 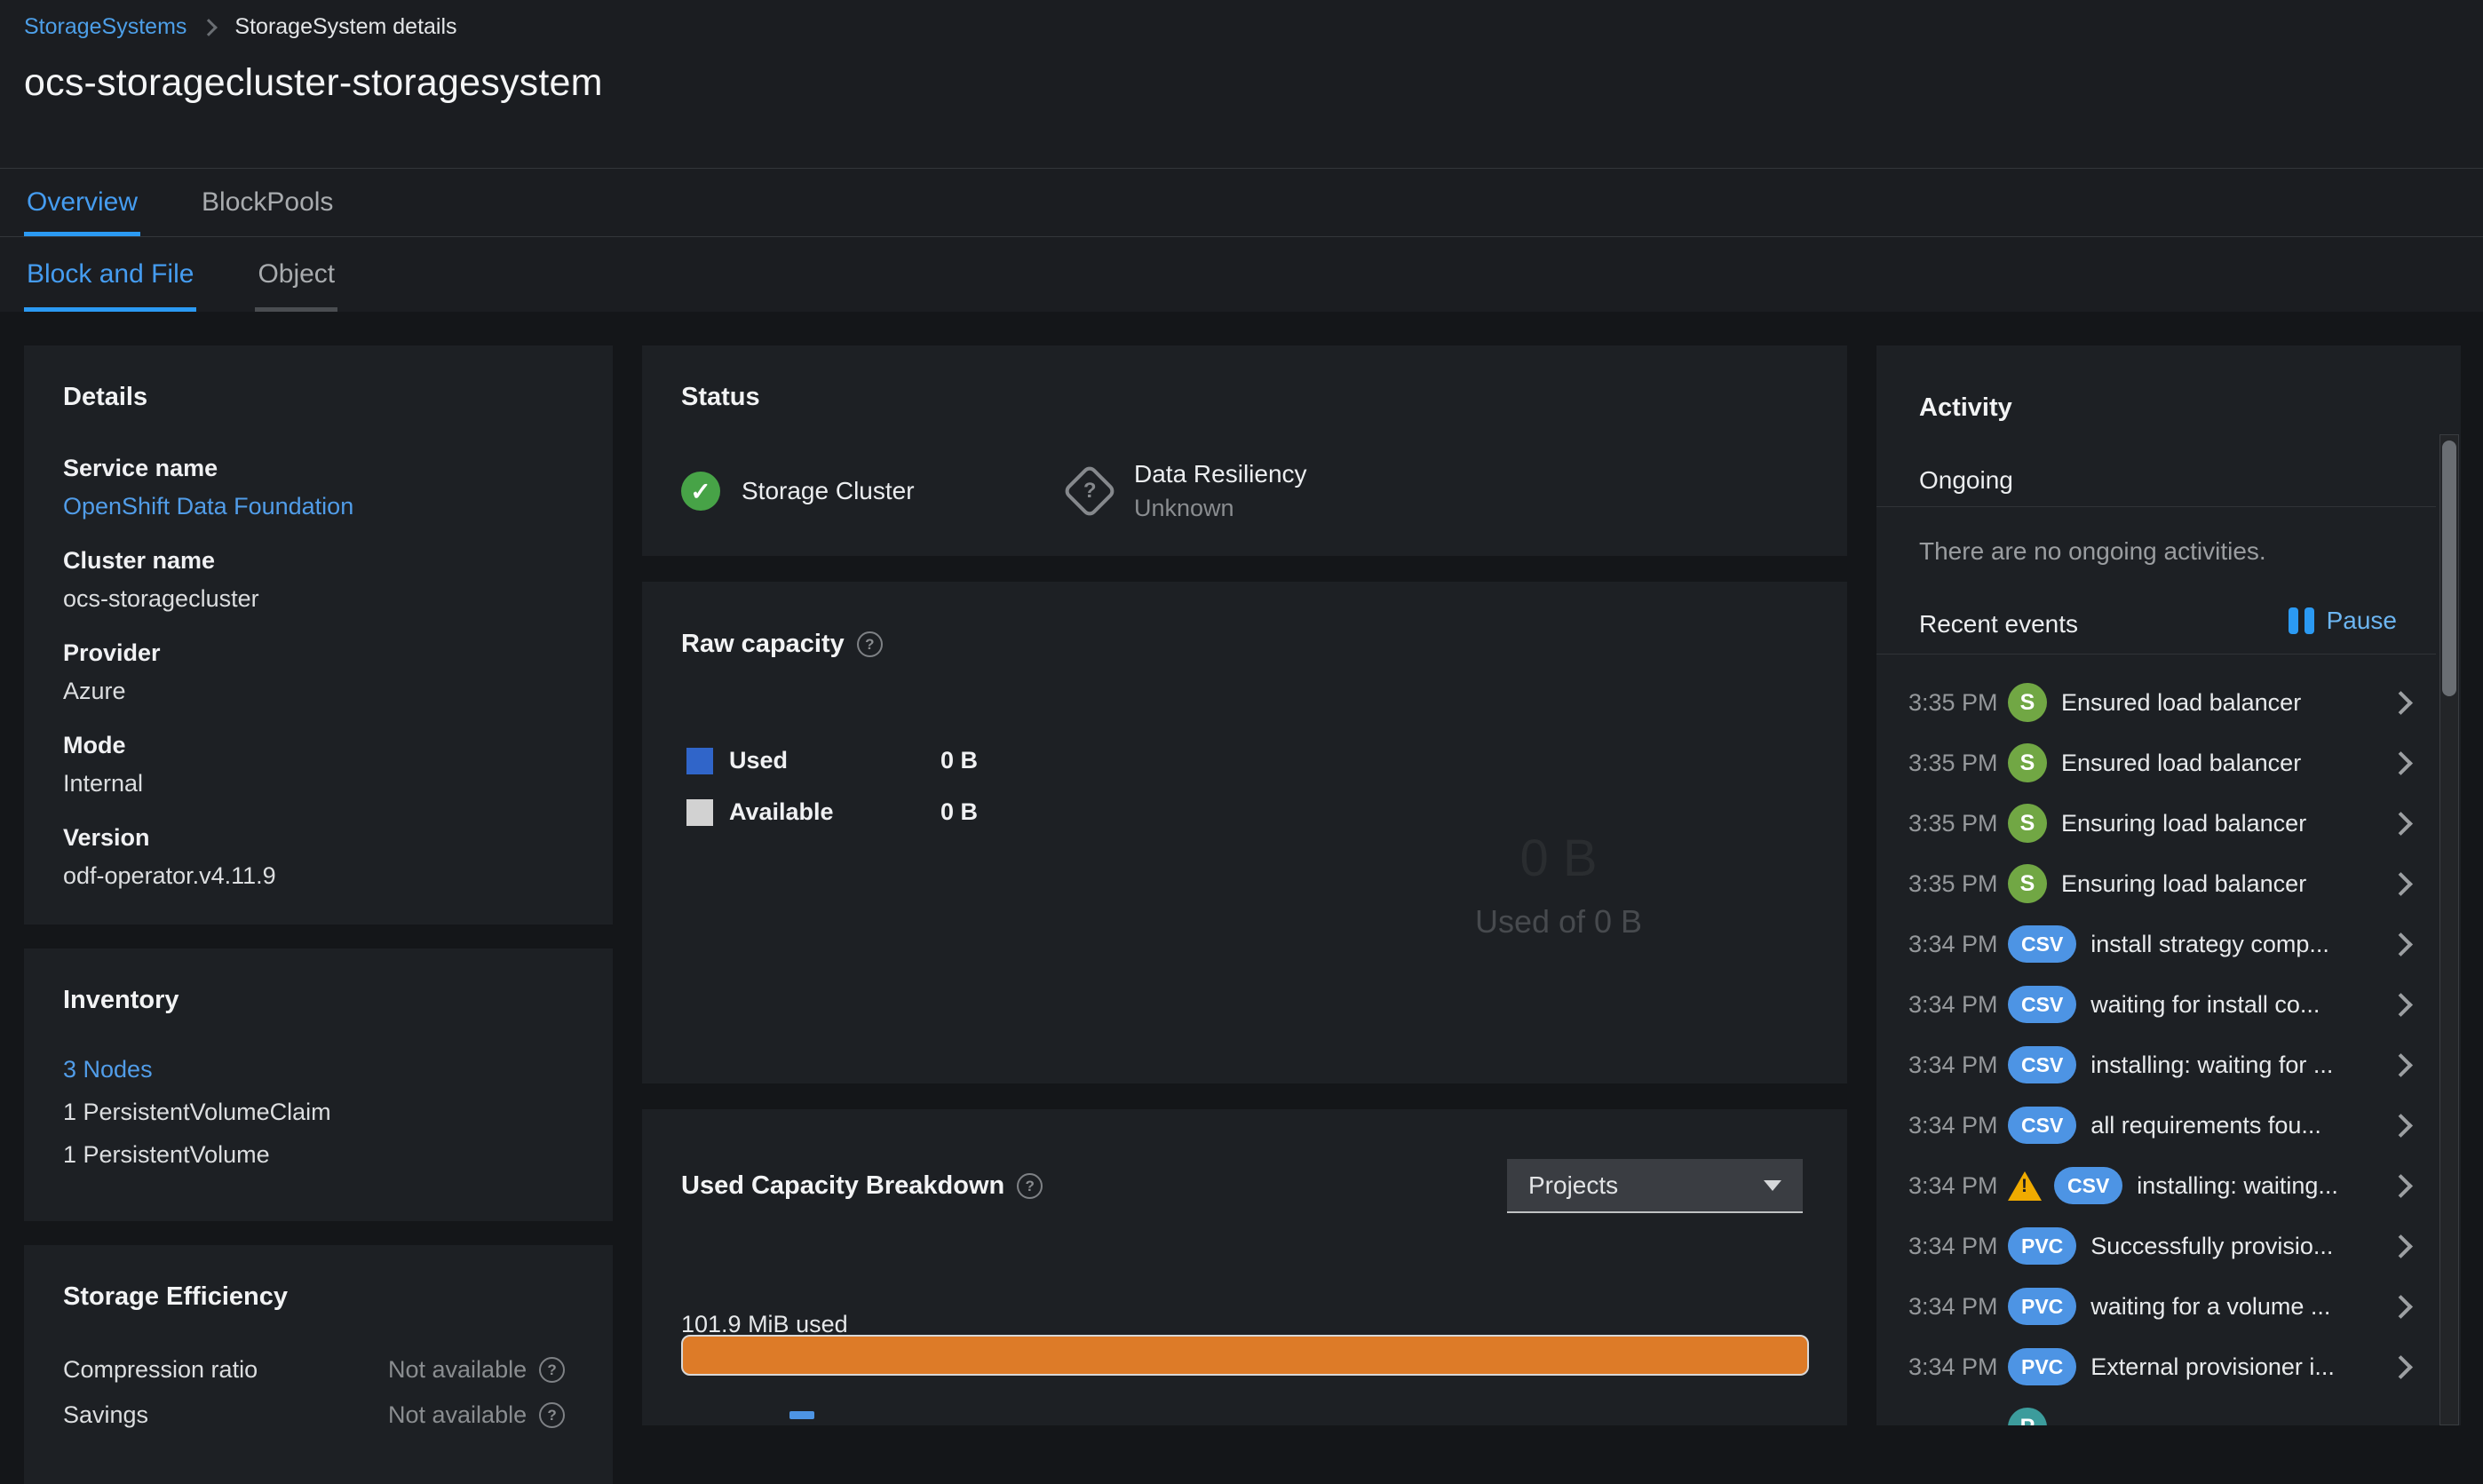 I want to click on divider, so click(x=2156, y=655).